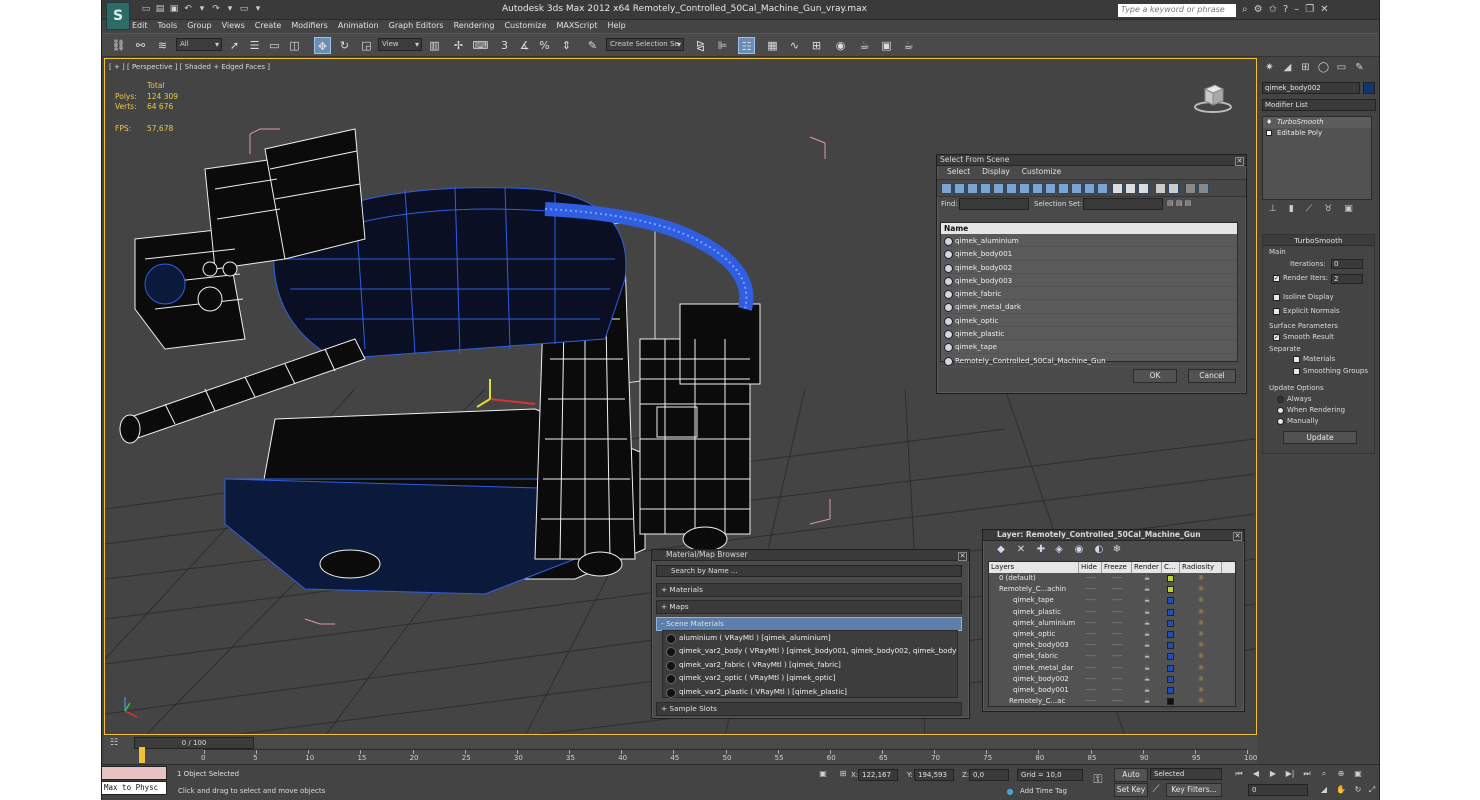  Describe the element at coordinates (274, 45) in the screenshot. I see `rect-selection-icon: ▭` at that location.